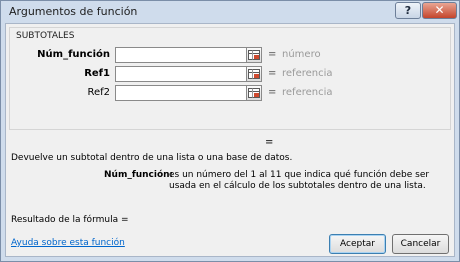 This screenshot has width=460, height=262. Describe the element at coordinates (269, 142) in the screenshot. I see `formula-equals-sign: =` at that location.